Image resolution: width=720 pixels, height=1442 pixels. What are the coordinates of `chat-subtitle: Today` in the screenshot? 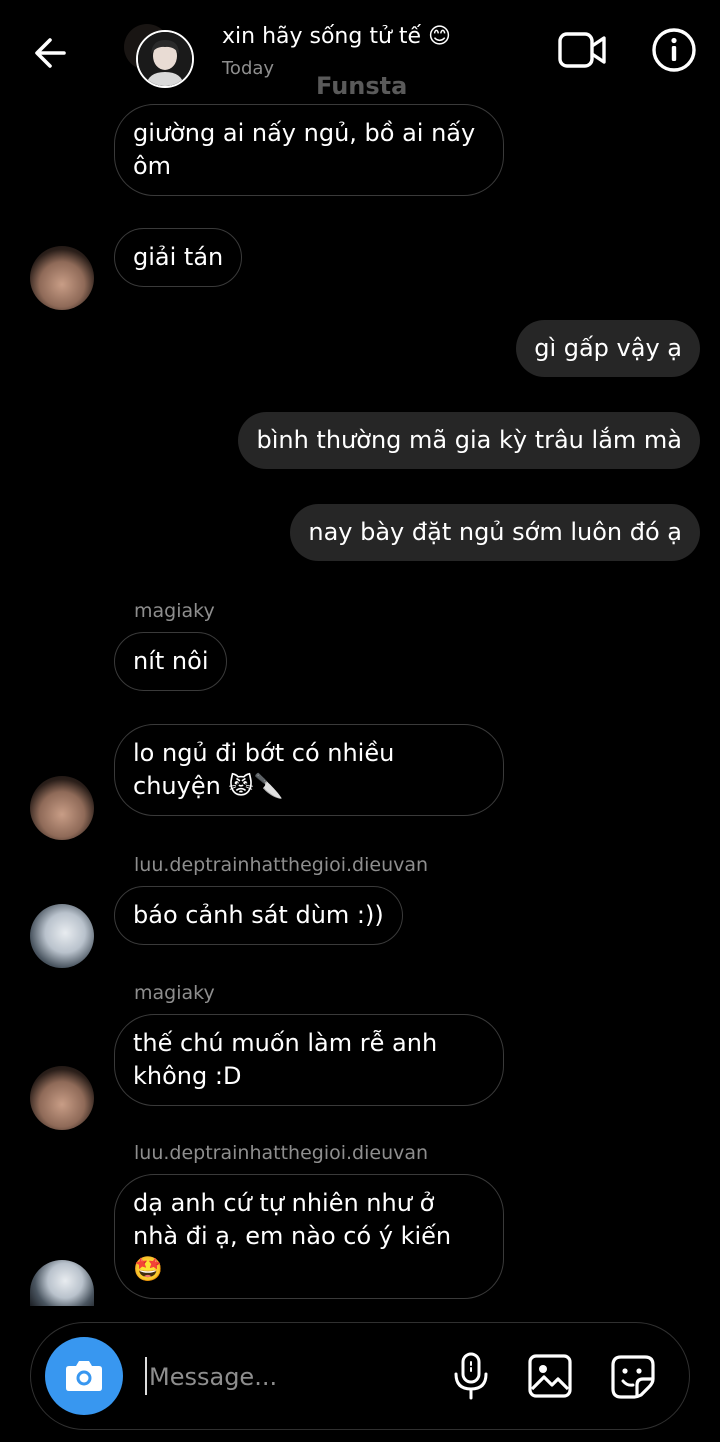 It's located at (248, 68).